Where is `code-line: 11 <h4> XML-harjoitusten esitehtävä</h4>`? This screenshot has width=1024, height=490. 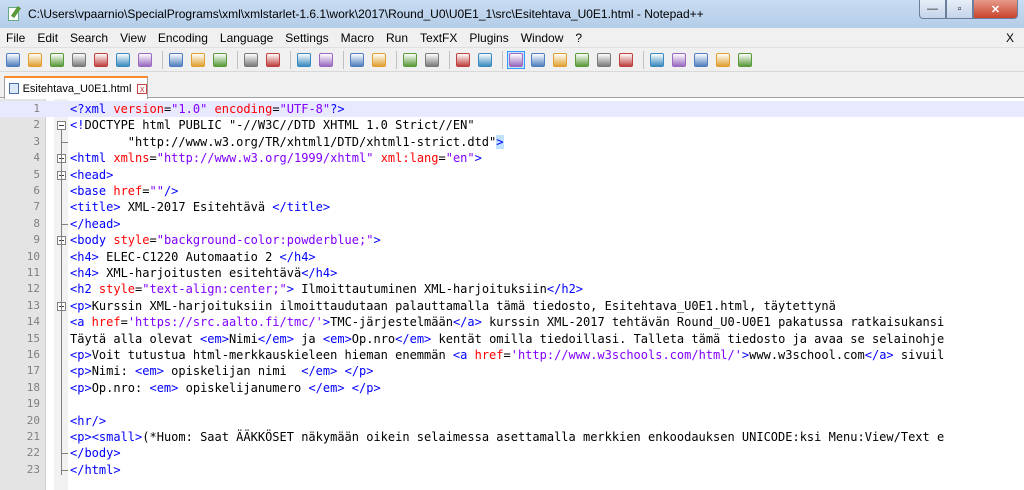
code-line: 11 <h4> XML-harjoitusten esitehtävä</h4> is located at coordinates (512, 273).